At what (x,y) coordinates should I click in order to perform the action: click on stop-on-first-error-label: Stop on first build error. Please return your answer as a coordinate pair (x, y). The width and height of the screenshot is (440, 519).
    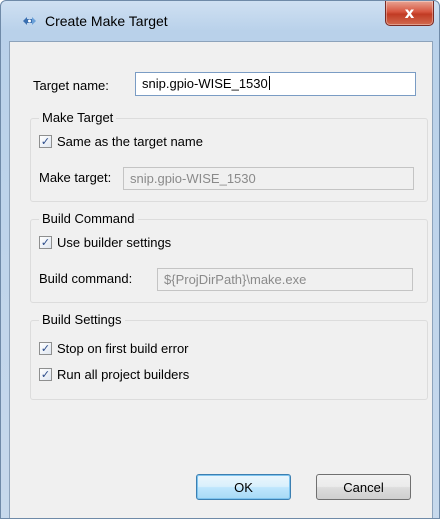
    Looking at the image, I should click on (123, 348).